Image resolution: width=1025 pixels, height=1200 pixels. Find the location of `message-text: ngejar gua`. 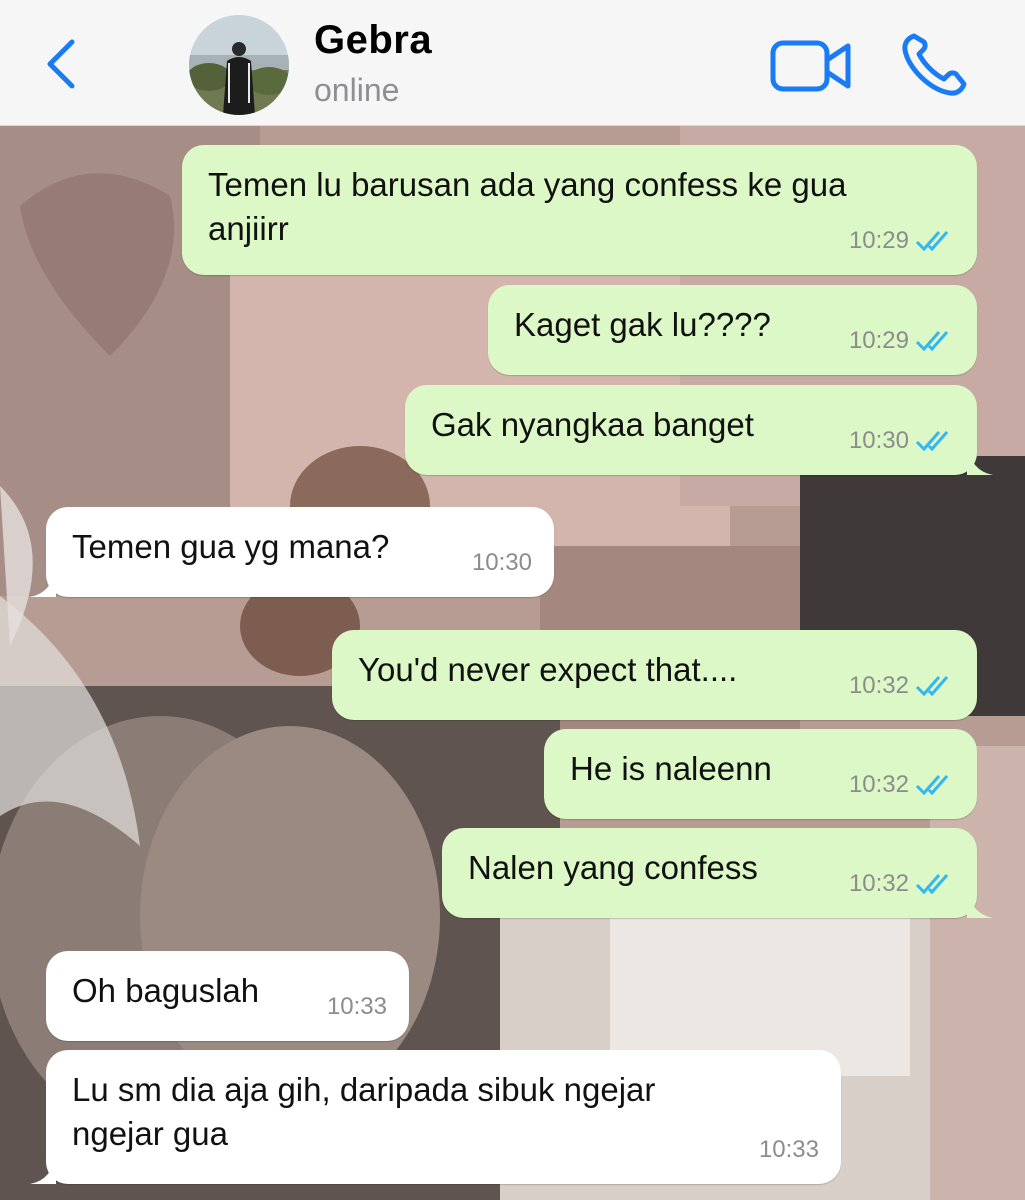

message-text: ngejar gua is located at coordinates (150, 1133).